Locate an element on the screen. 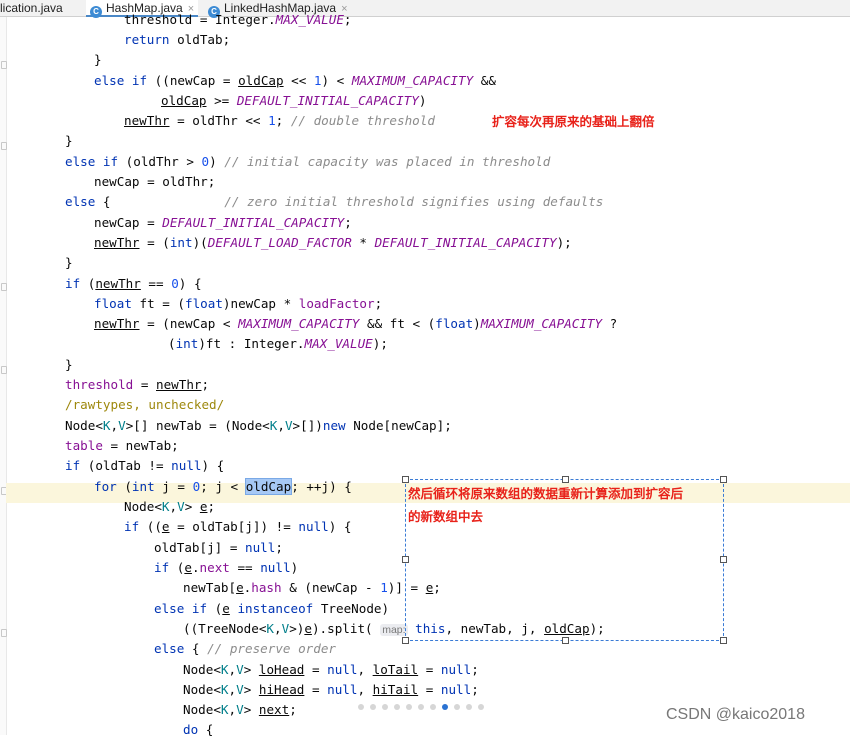 The width and height of the screenshot is (850, 740). code-line: oldTab[j] = null; is located at coordinates (218, 548).